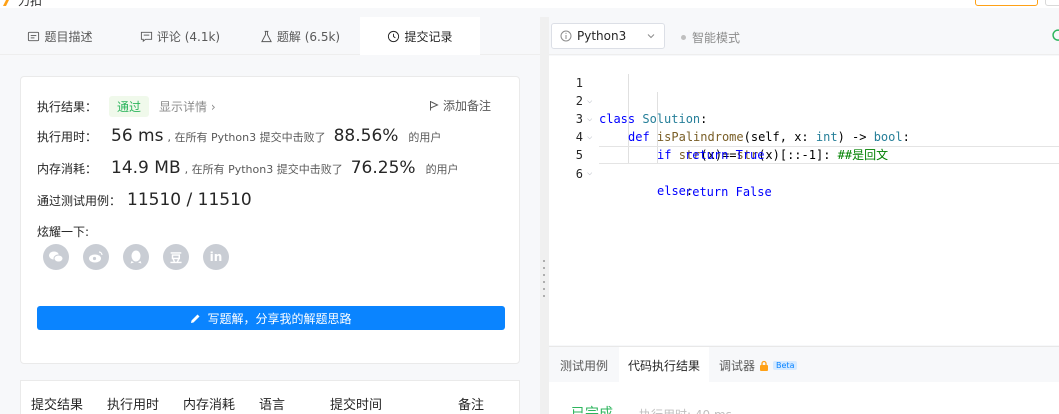 The image size is (1059, 414). I want to click on code-line-active: 6 return False, so click(817, 172).